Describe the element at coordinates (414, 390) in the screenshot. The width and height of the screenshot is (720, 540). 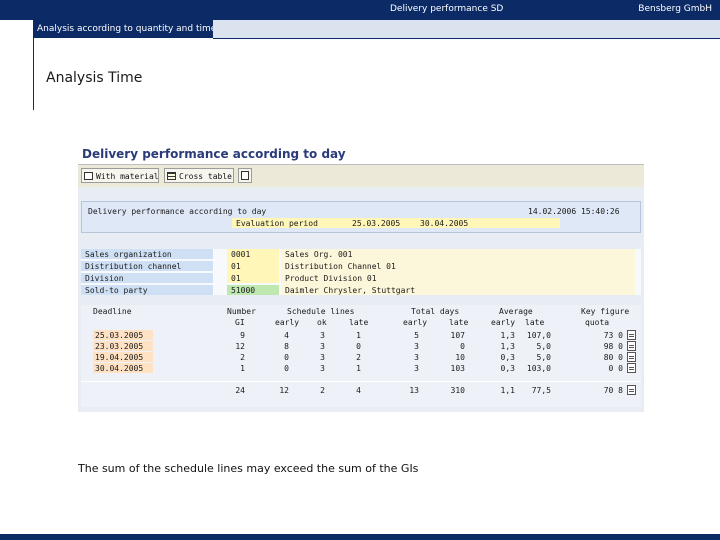
I see `total-days-early: 13` at that location.